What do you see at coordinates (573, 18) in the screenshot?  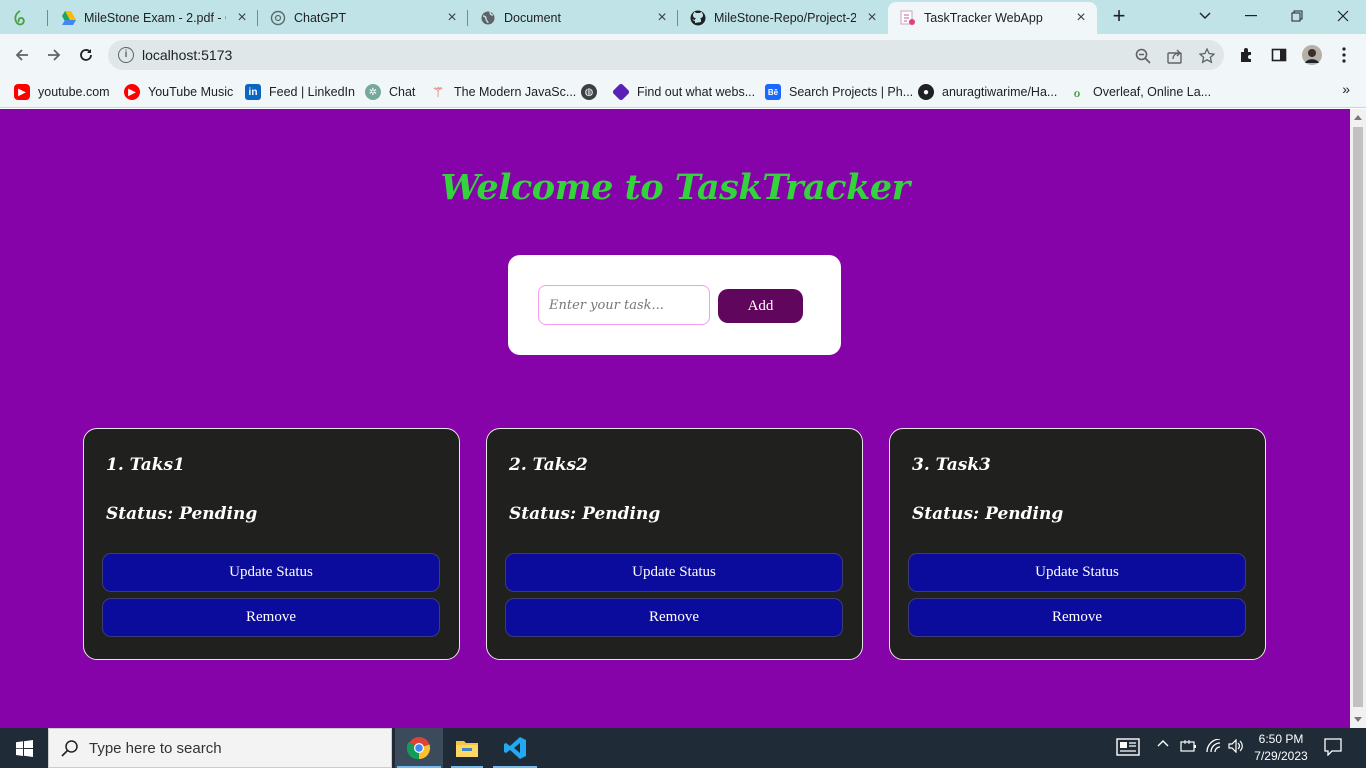 I see `tab-document: Document ×` at bounding box center [573, 18].